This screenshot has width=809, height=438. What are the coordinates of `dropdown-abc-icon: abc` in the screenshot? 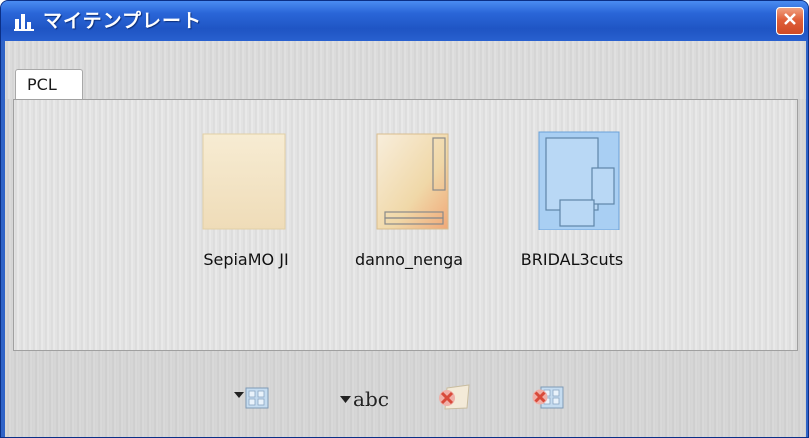 It's located at (364, 399).